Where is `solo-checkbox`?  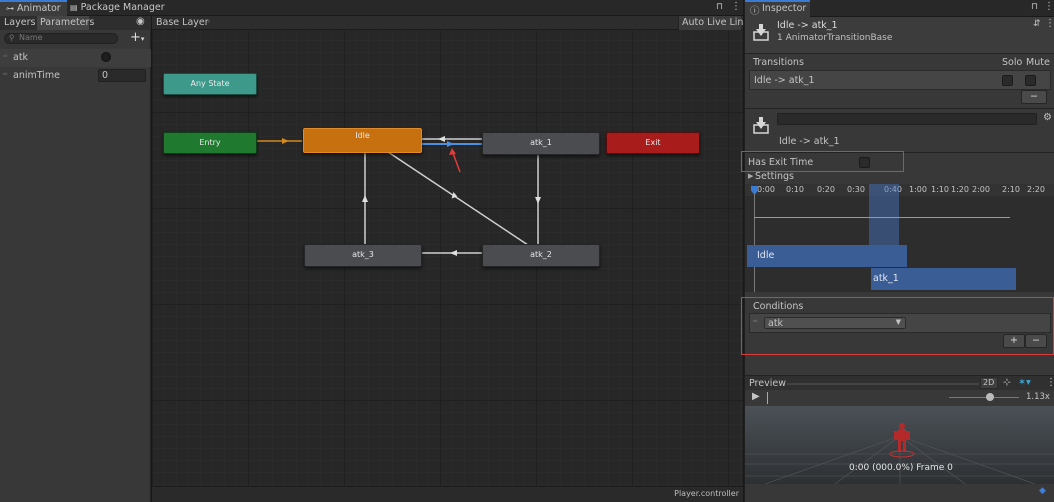
solo-checkbox is located at coordinates (1007, 80).